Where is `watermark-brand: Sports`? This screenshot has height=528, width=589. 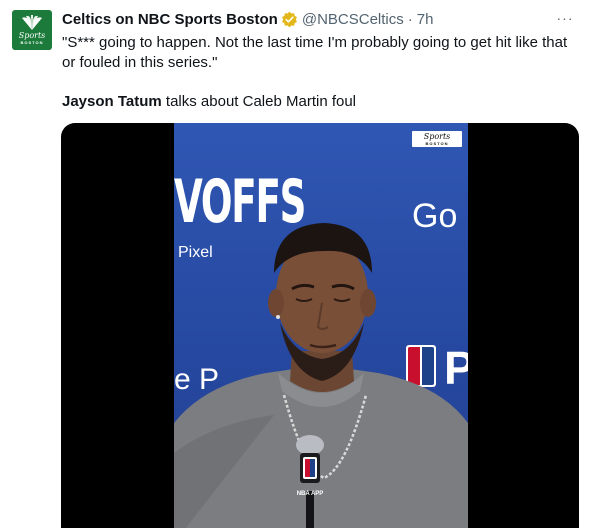 watermark-brand: Sports is located at coordinates (437, 136).